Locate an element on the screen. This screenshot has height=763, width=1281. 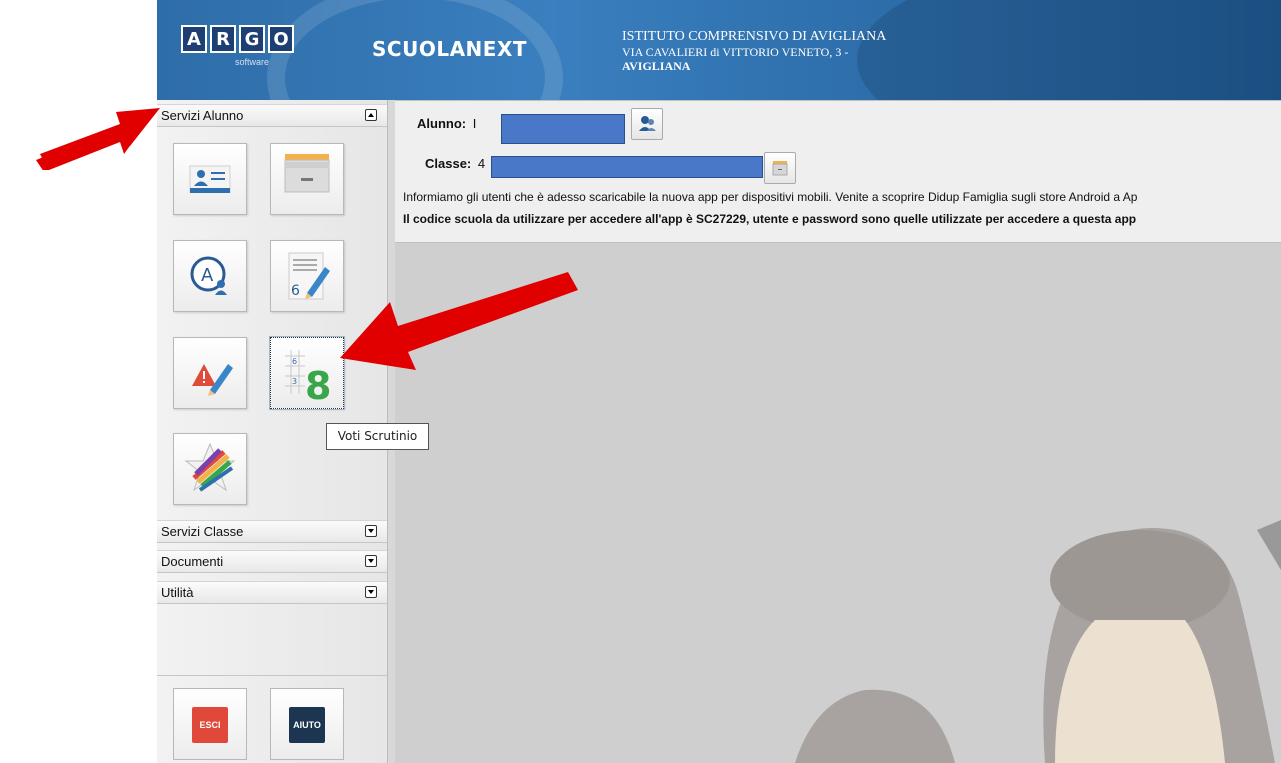
exit-label: ESCI is located at coordinates (210, 725).